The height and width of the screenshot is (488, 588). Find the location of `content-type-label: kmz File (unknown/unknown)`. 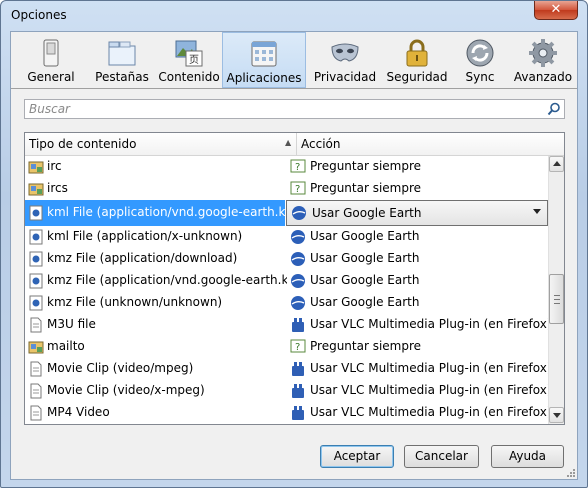

content-type-label: kmz File (unknown/unknown) is located at coordinates (135, 302).